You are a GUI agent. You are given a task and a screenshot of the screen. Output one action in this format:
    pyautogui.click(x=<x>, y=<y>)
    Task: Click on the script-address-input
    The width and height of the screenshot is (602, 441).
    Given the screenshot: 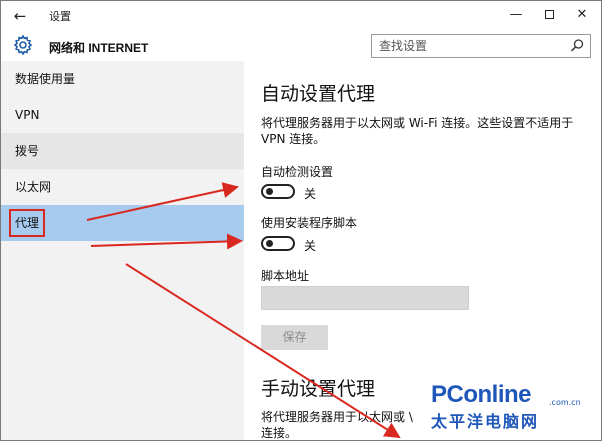 What is the action you would take?
    pyautogui.click(x=365, y=298)
    